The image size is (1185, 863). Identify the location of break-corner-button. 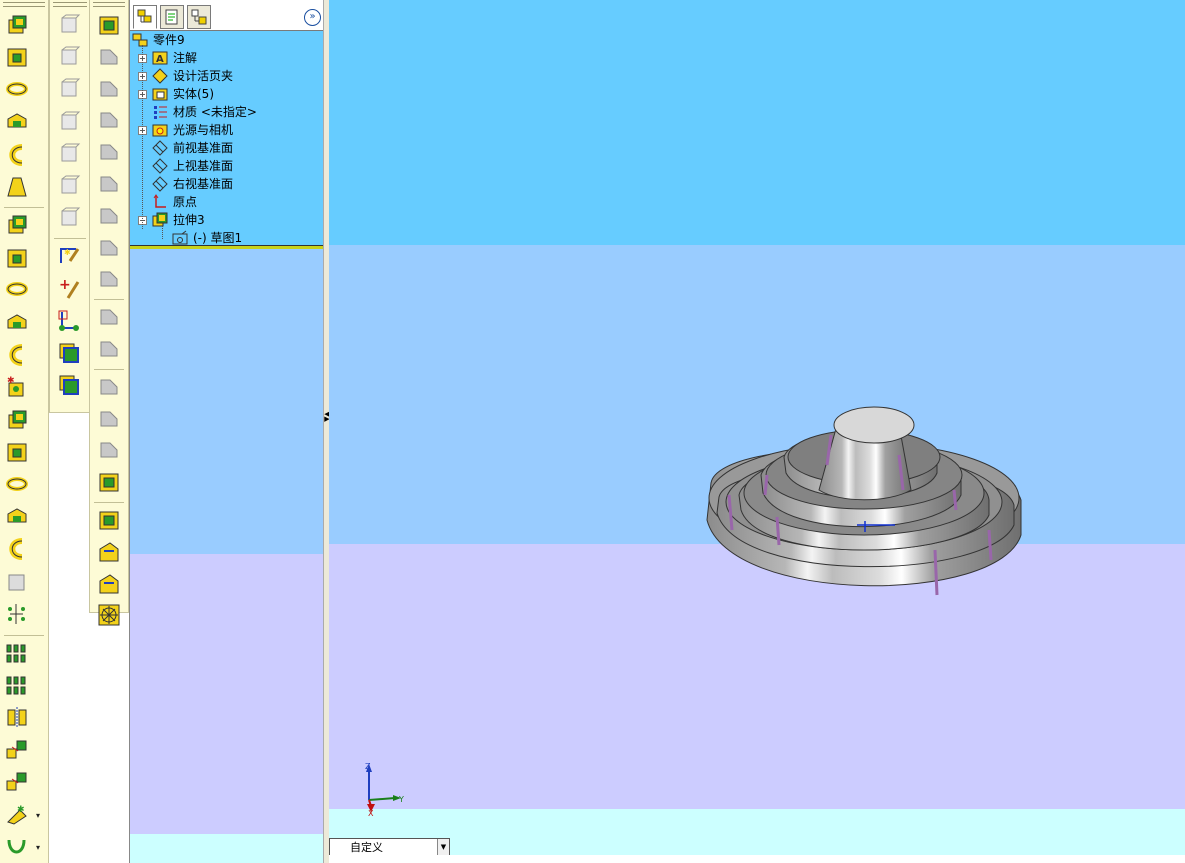
(109, 279).